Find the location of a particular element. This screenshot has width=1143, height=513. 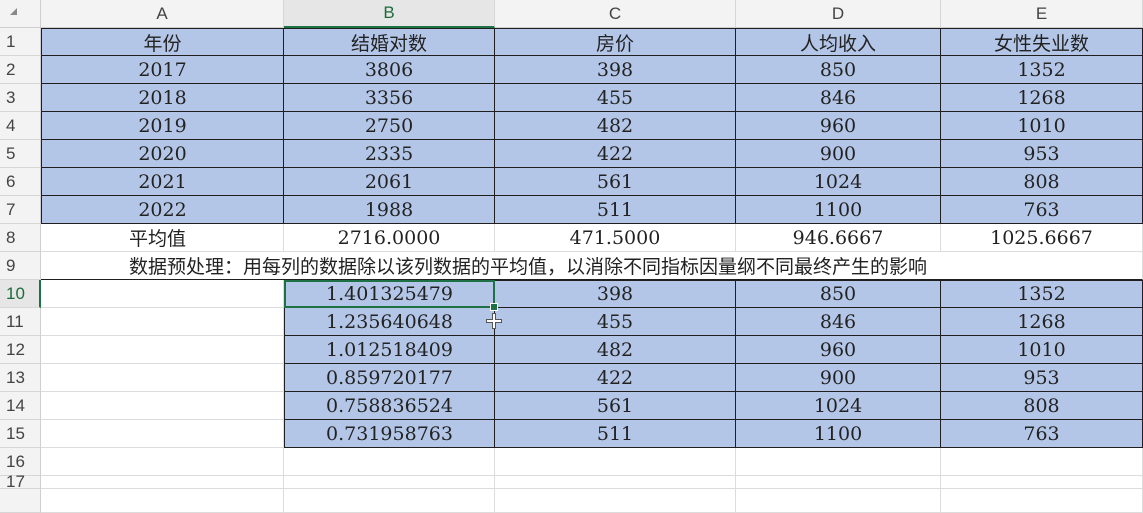

cell-e2: 1352 is located at coordinates (1042, 70).